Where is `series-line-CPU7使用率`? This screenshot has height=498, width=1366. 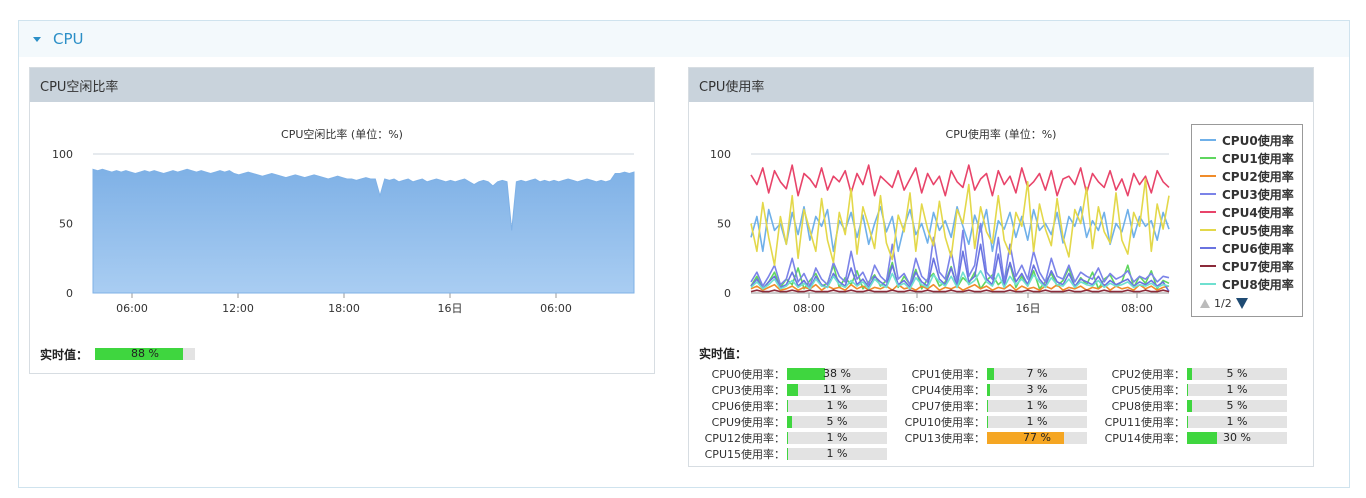
series-line-CPU7使用率 is located at coordinates (960, 291).